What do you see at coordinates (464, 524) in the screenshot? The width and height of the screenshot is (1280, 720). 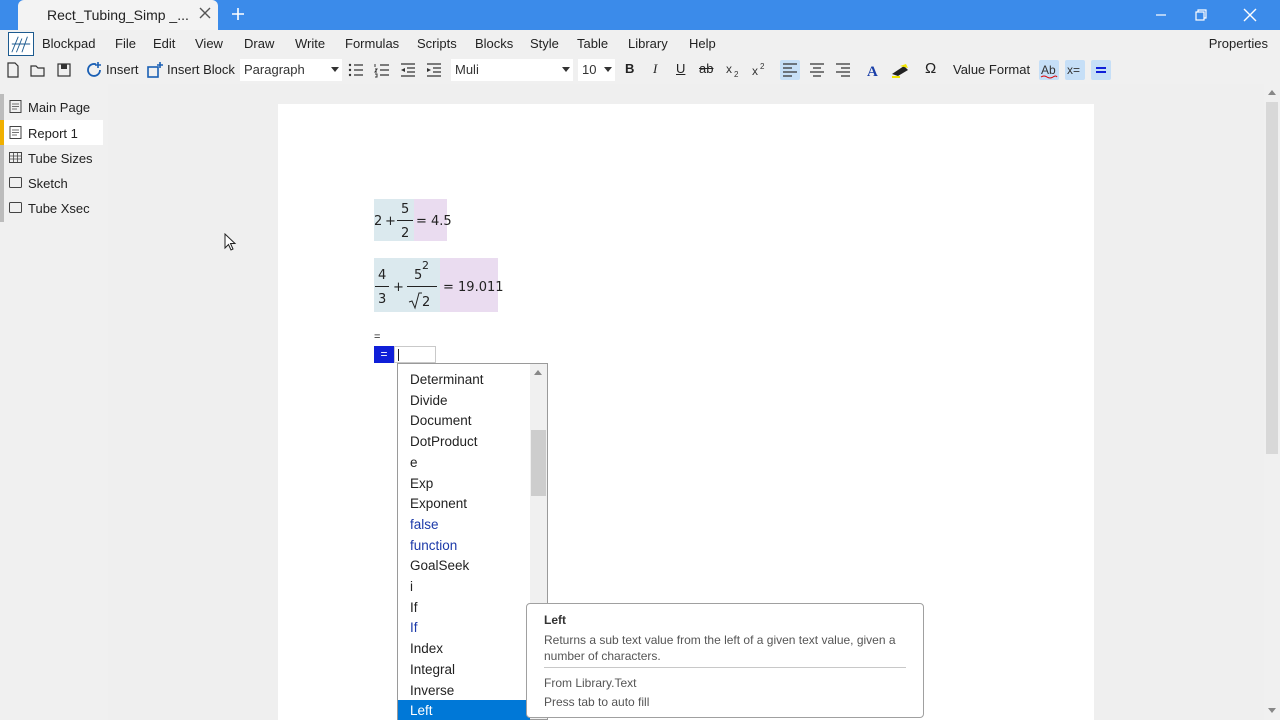 I see `autocomplete-item: false` at bounding box center [464, 524].